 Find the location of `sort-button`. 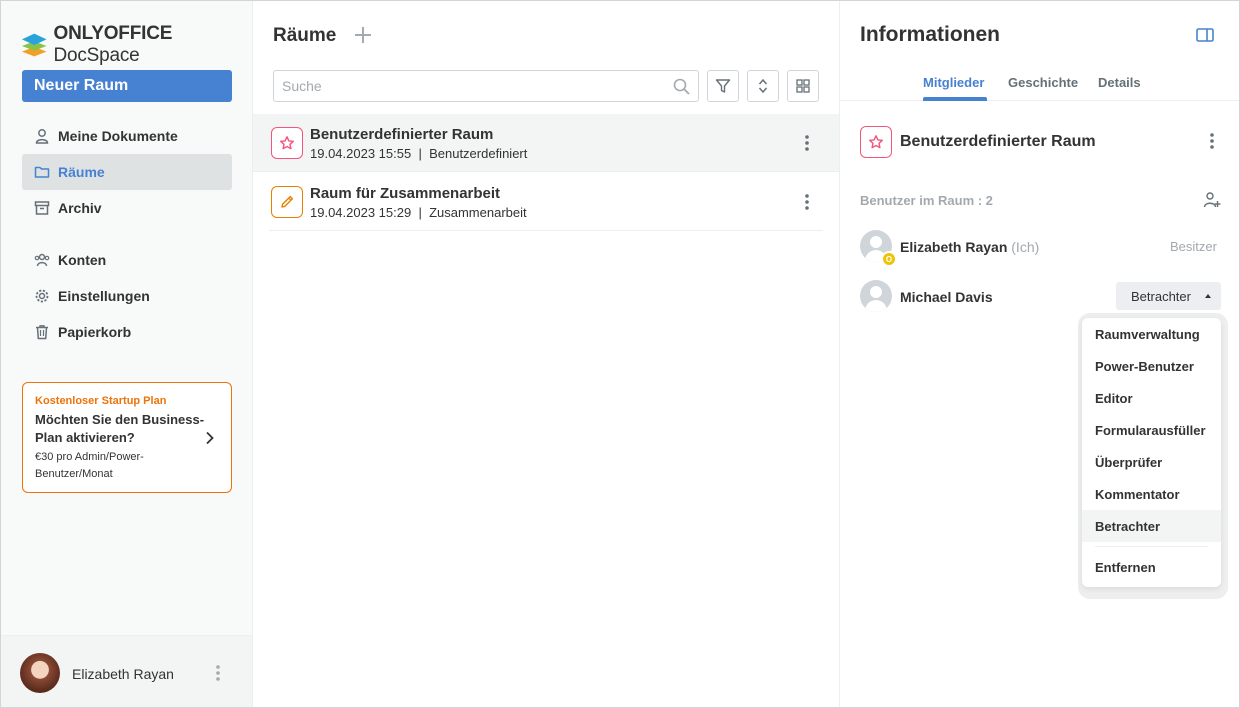

sort-button is located at coordinates (763, 86).